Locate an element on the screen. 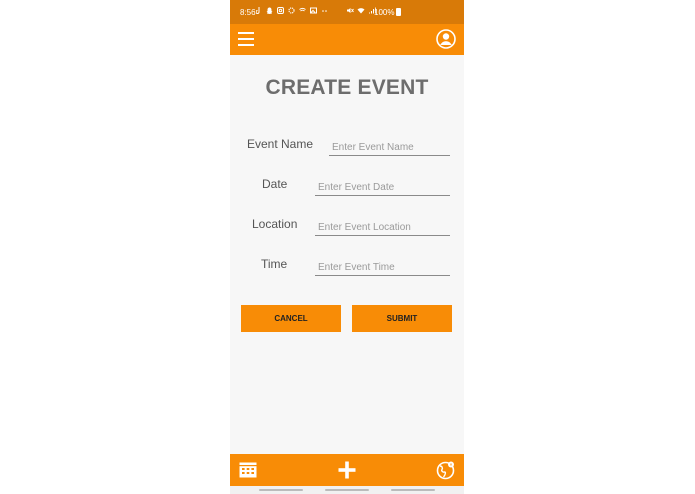  time-label: Time is located at coordinates (274, 264).